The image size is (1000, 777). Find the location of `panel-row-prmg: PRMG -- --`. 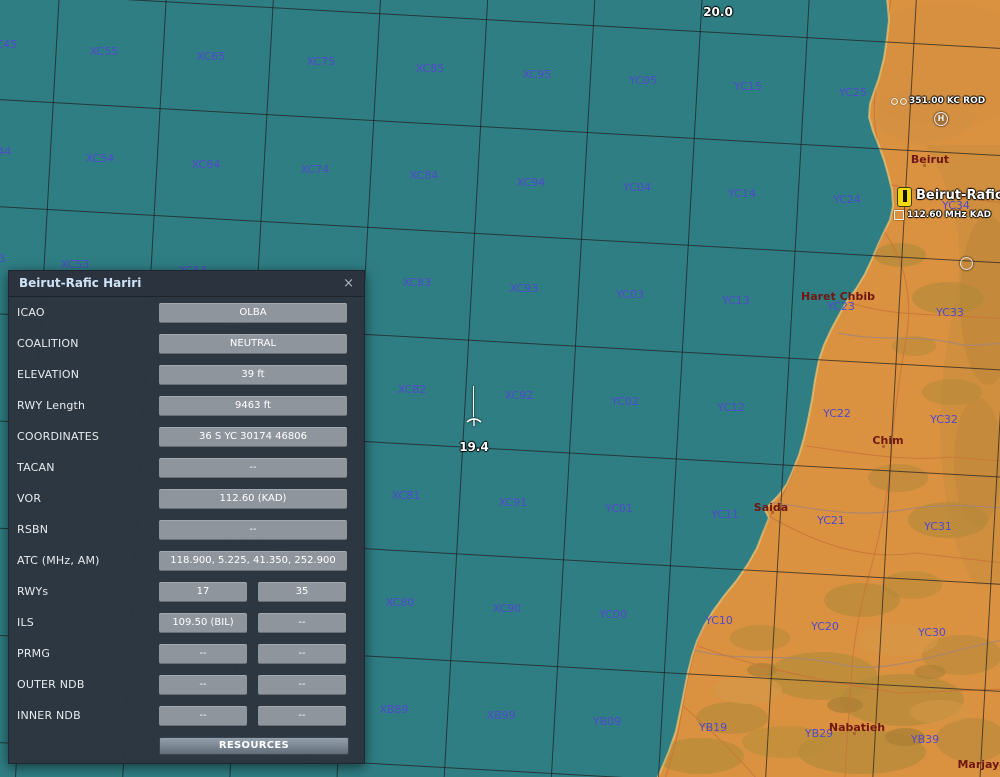

panel-row-prmg: PRMG -- -- is located at coordinates (186, 653).